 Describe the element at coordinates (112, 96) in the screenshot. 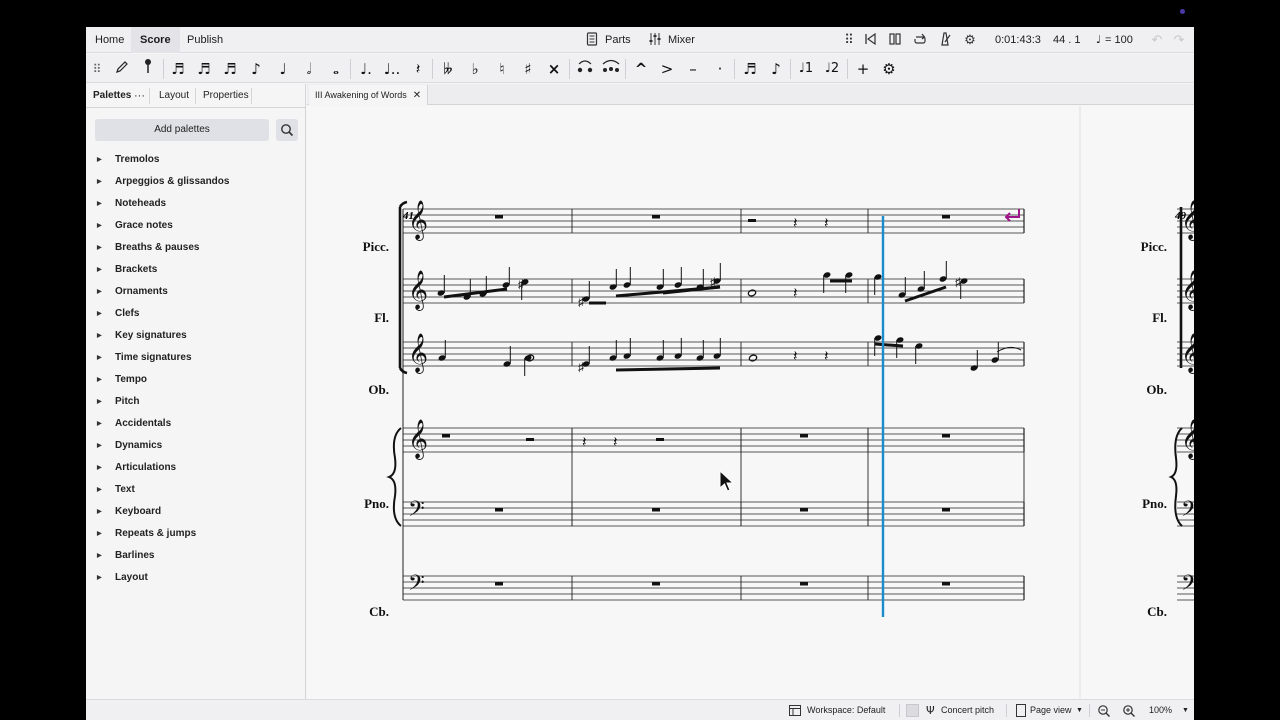

I see `tab-palettes: Palettes` at that location.